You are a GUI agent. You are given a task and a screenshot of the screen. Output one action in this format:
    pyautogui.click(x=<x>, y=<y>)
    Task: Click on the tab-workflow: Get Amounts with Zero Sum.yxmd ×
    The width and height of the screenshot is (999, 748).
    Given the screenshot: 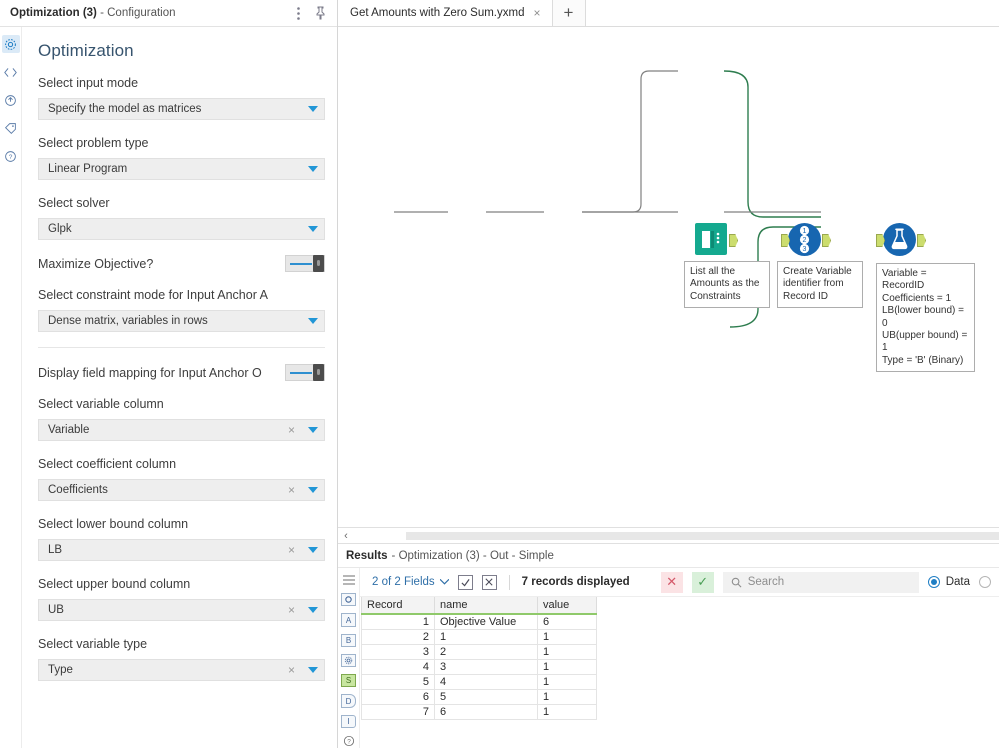 What is the action you would take?
    pyautogui.click(x=445, y=13)
    